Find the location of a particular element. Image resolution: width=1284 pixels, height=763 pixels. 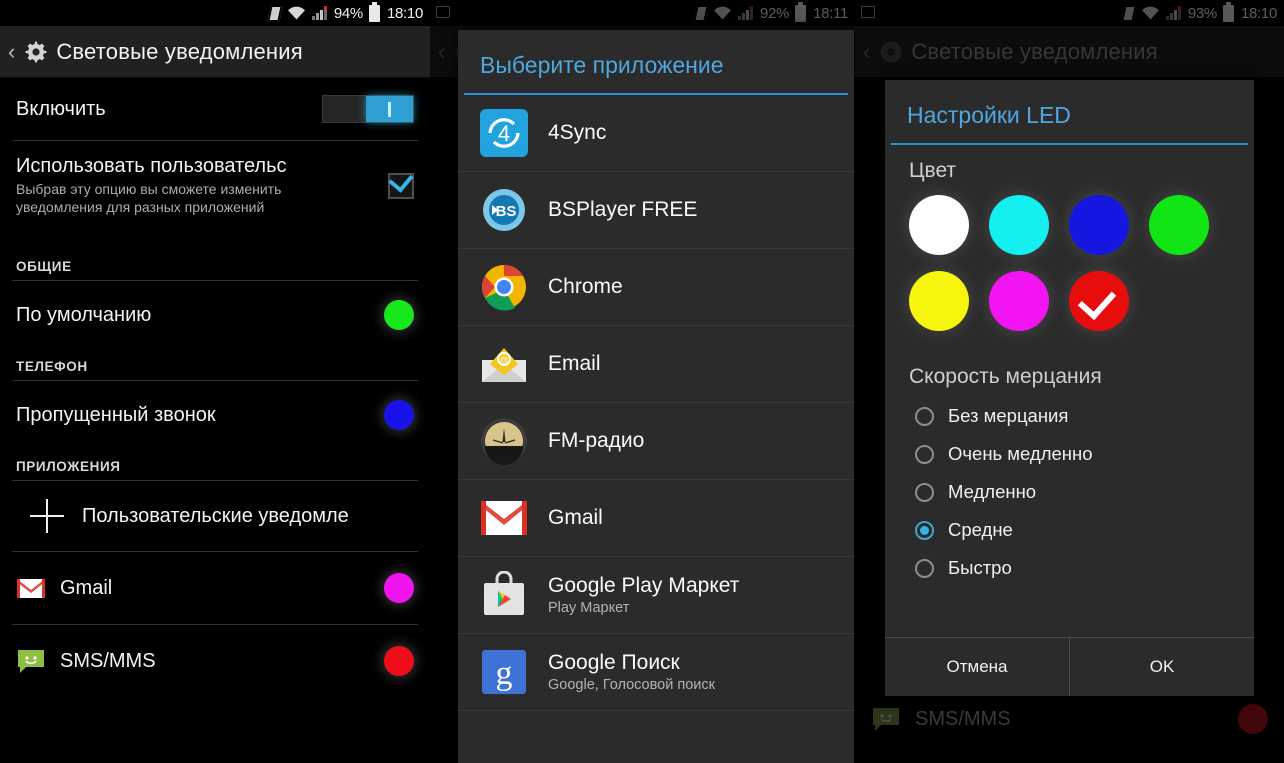

row-default: По умолчанию is located at coordinates (215, 315).